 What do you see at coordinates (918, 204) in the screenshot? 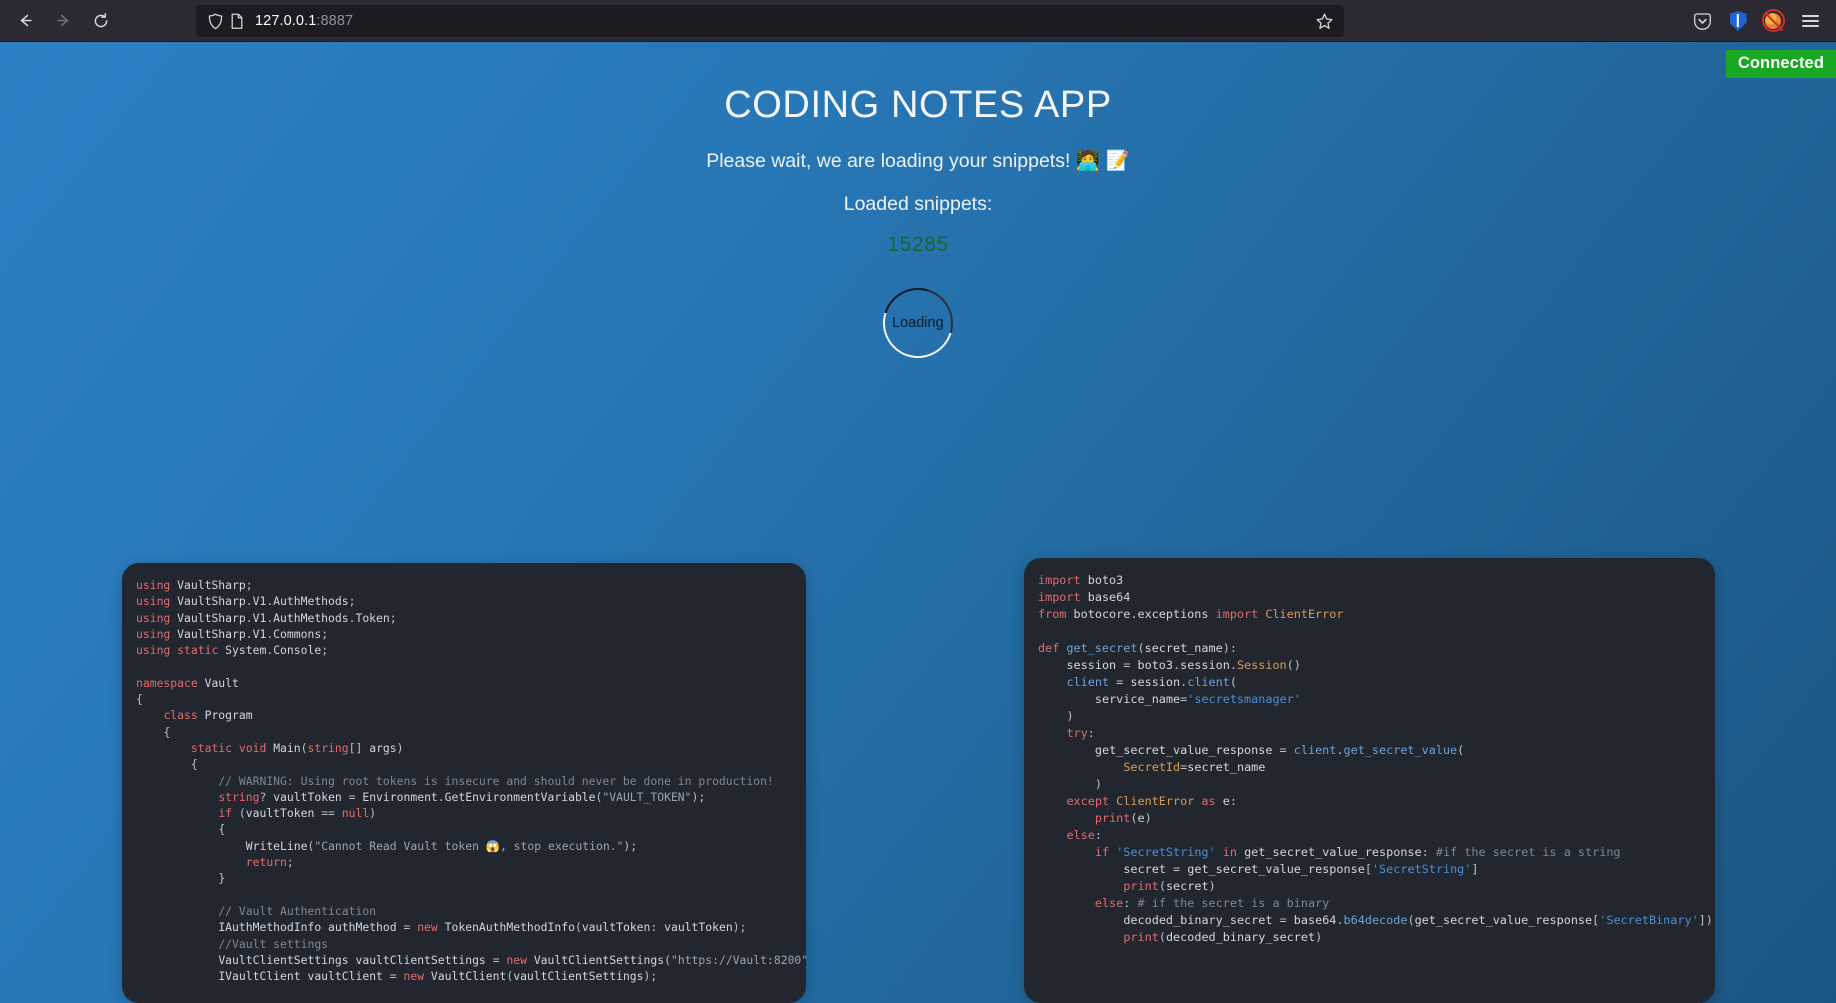
I see `loaded-snippets-label: Loaded snippets:` at bounding box center [918, 204].